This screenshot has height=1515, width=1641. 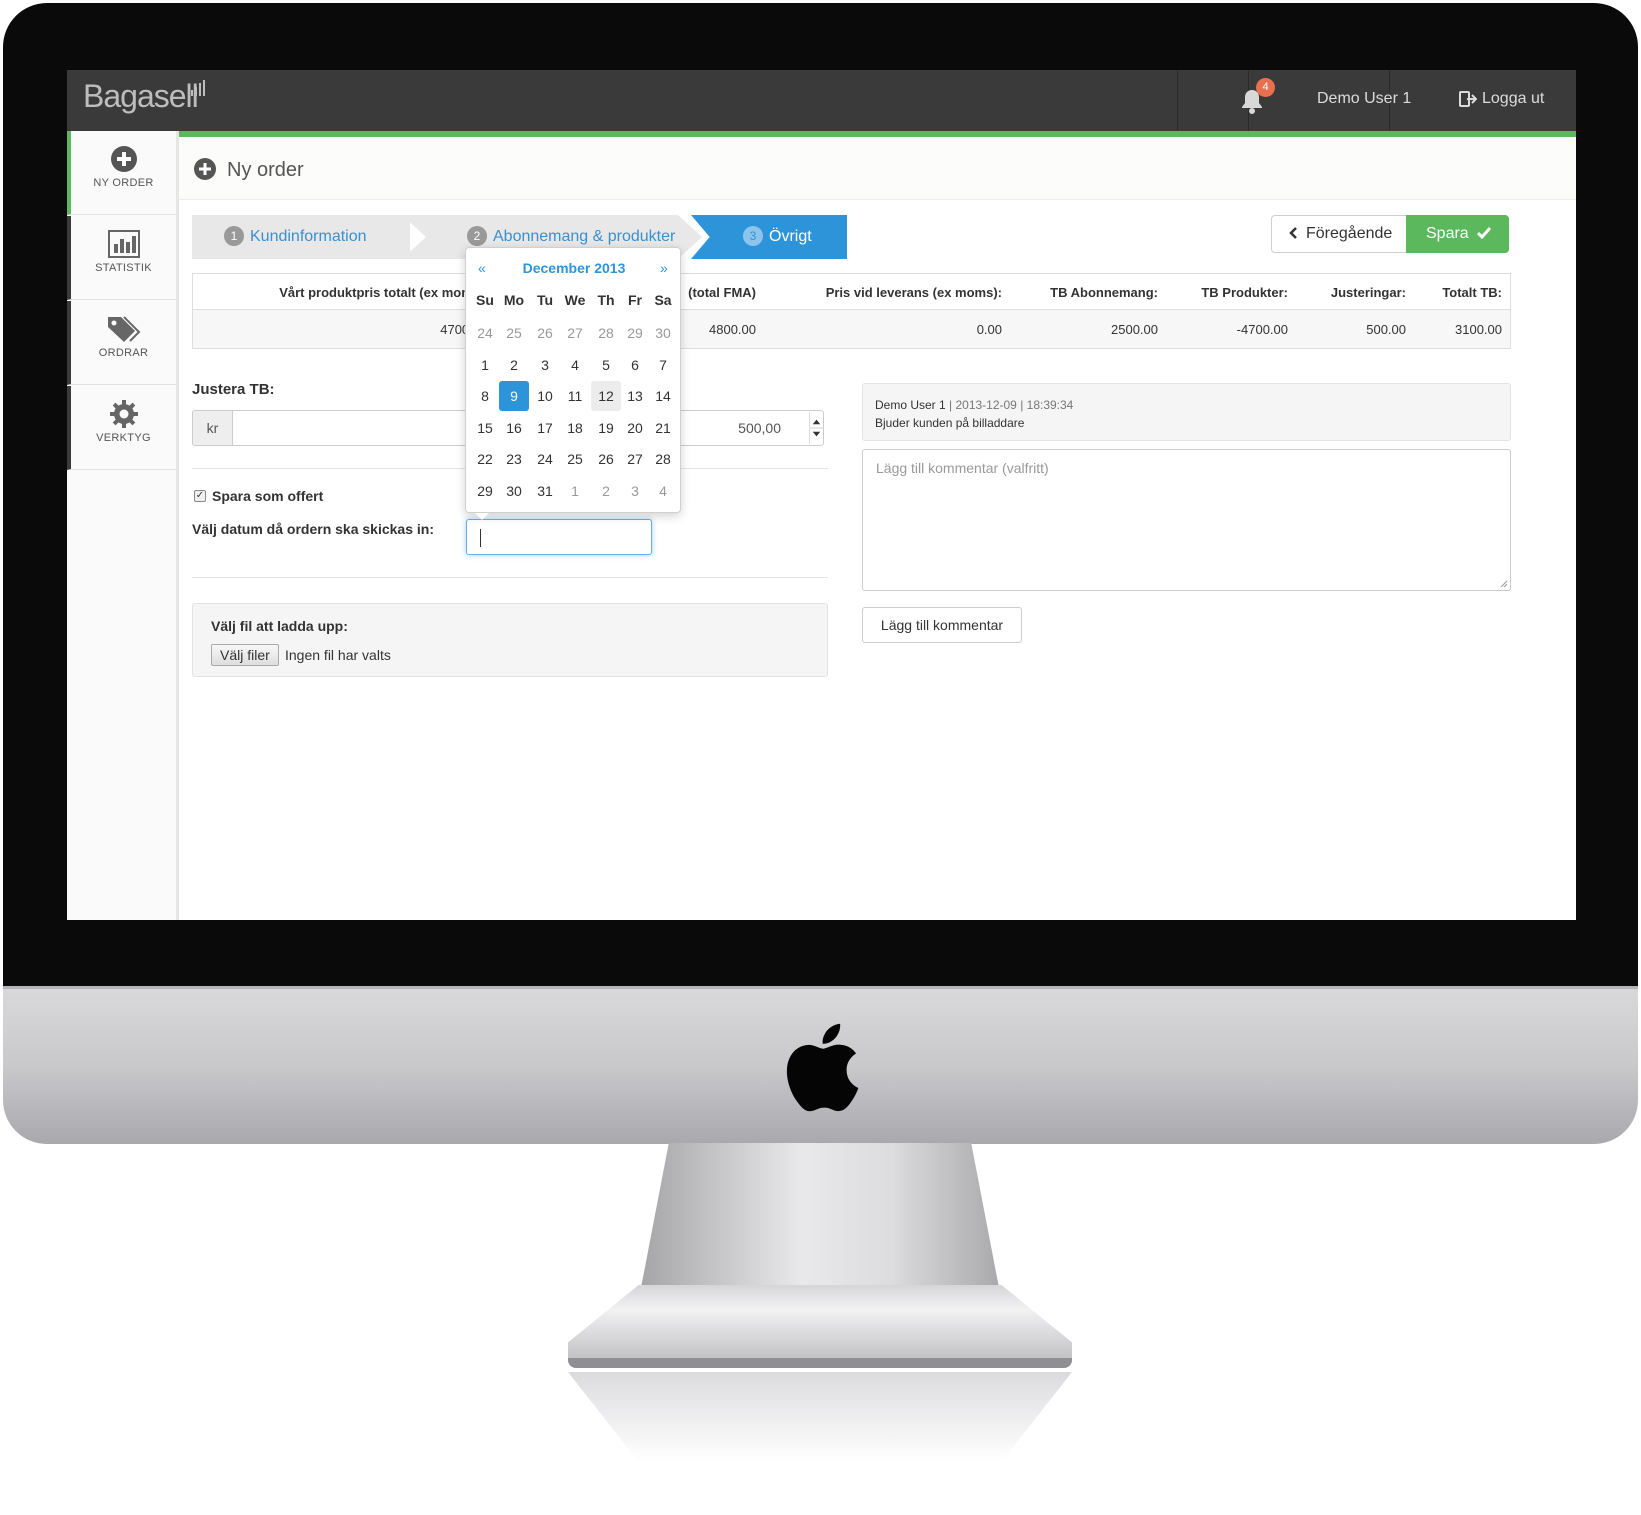 I want to click on sidebar-item-ny-order: NY ORDER, so click(x=121, y=173).